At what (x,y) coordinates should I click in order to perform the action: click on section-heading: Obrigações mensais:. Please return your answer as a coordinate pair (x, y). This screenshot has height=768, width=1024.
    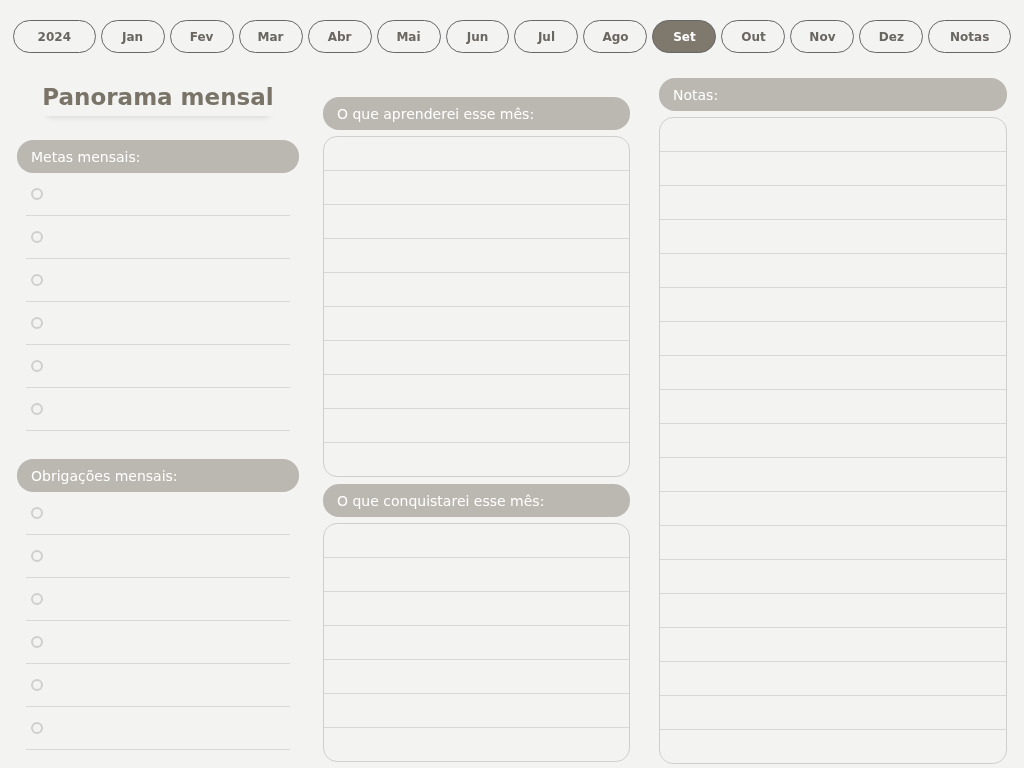
    Looking at the image, I should click on (158, 475).